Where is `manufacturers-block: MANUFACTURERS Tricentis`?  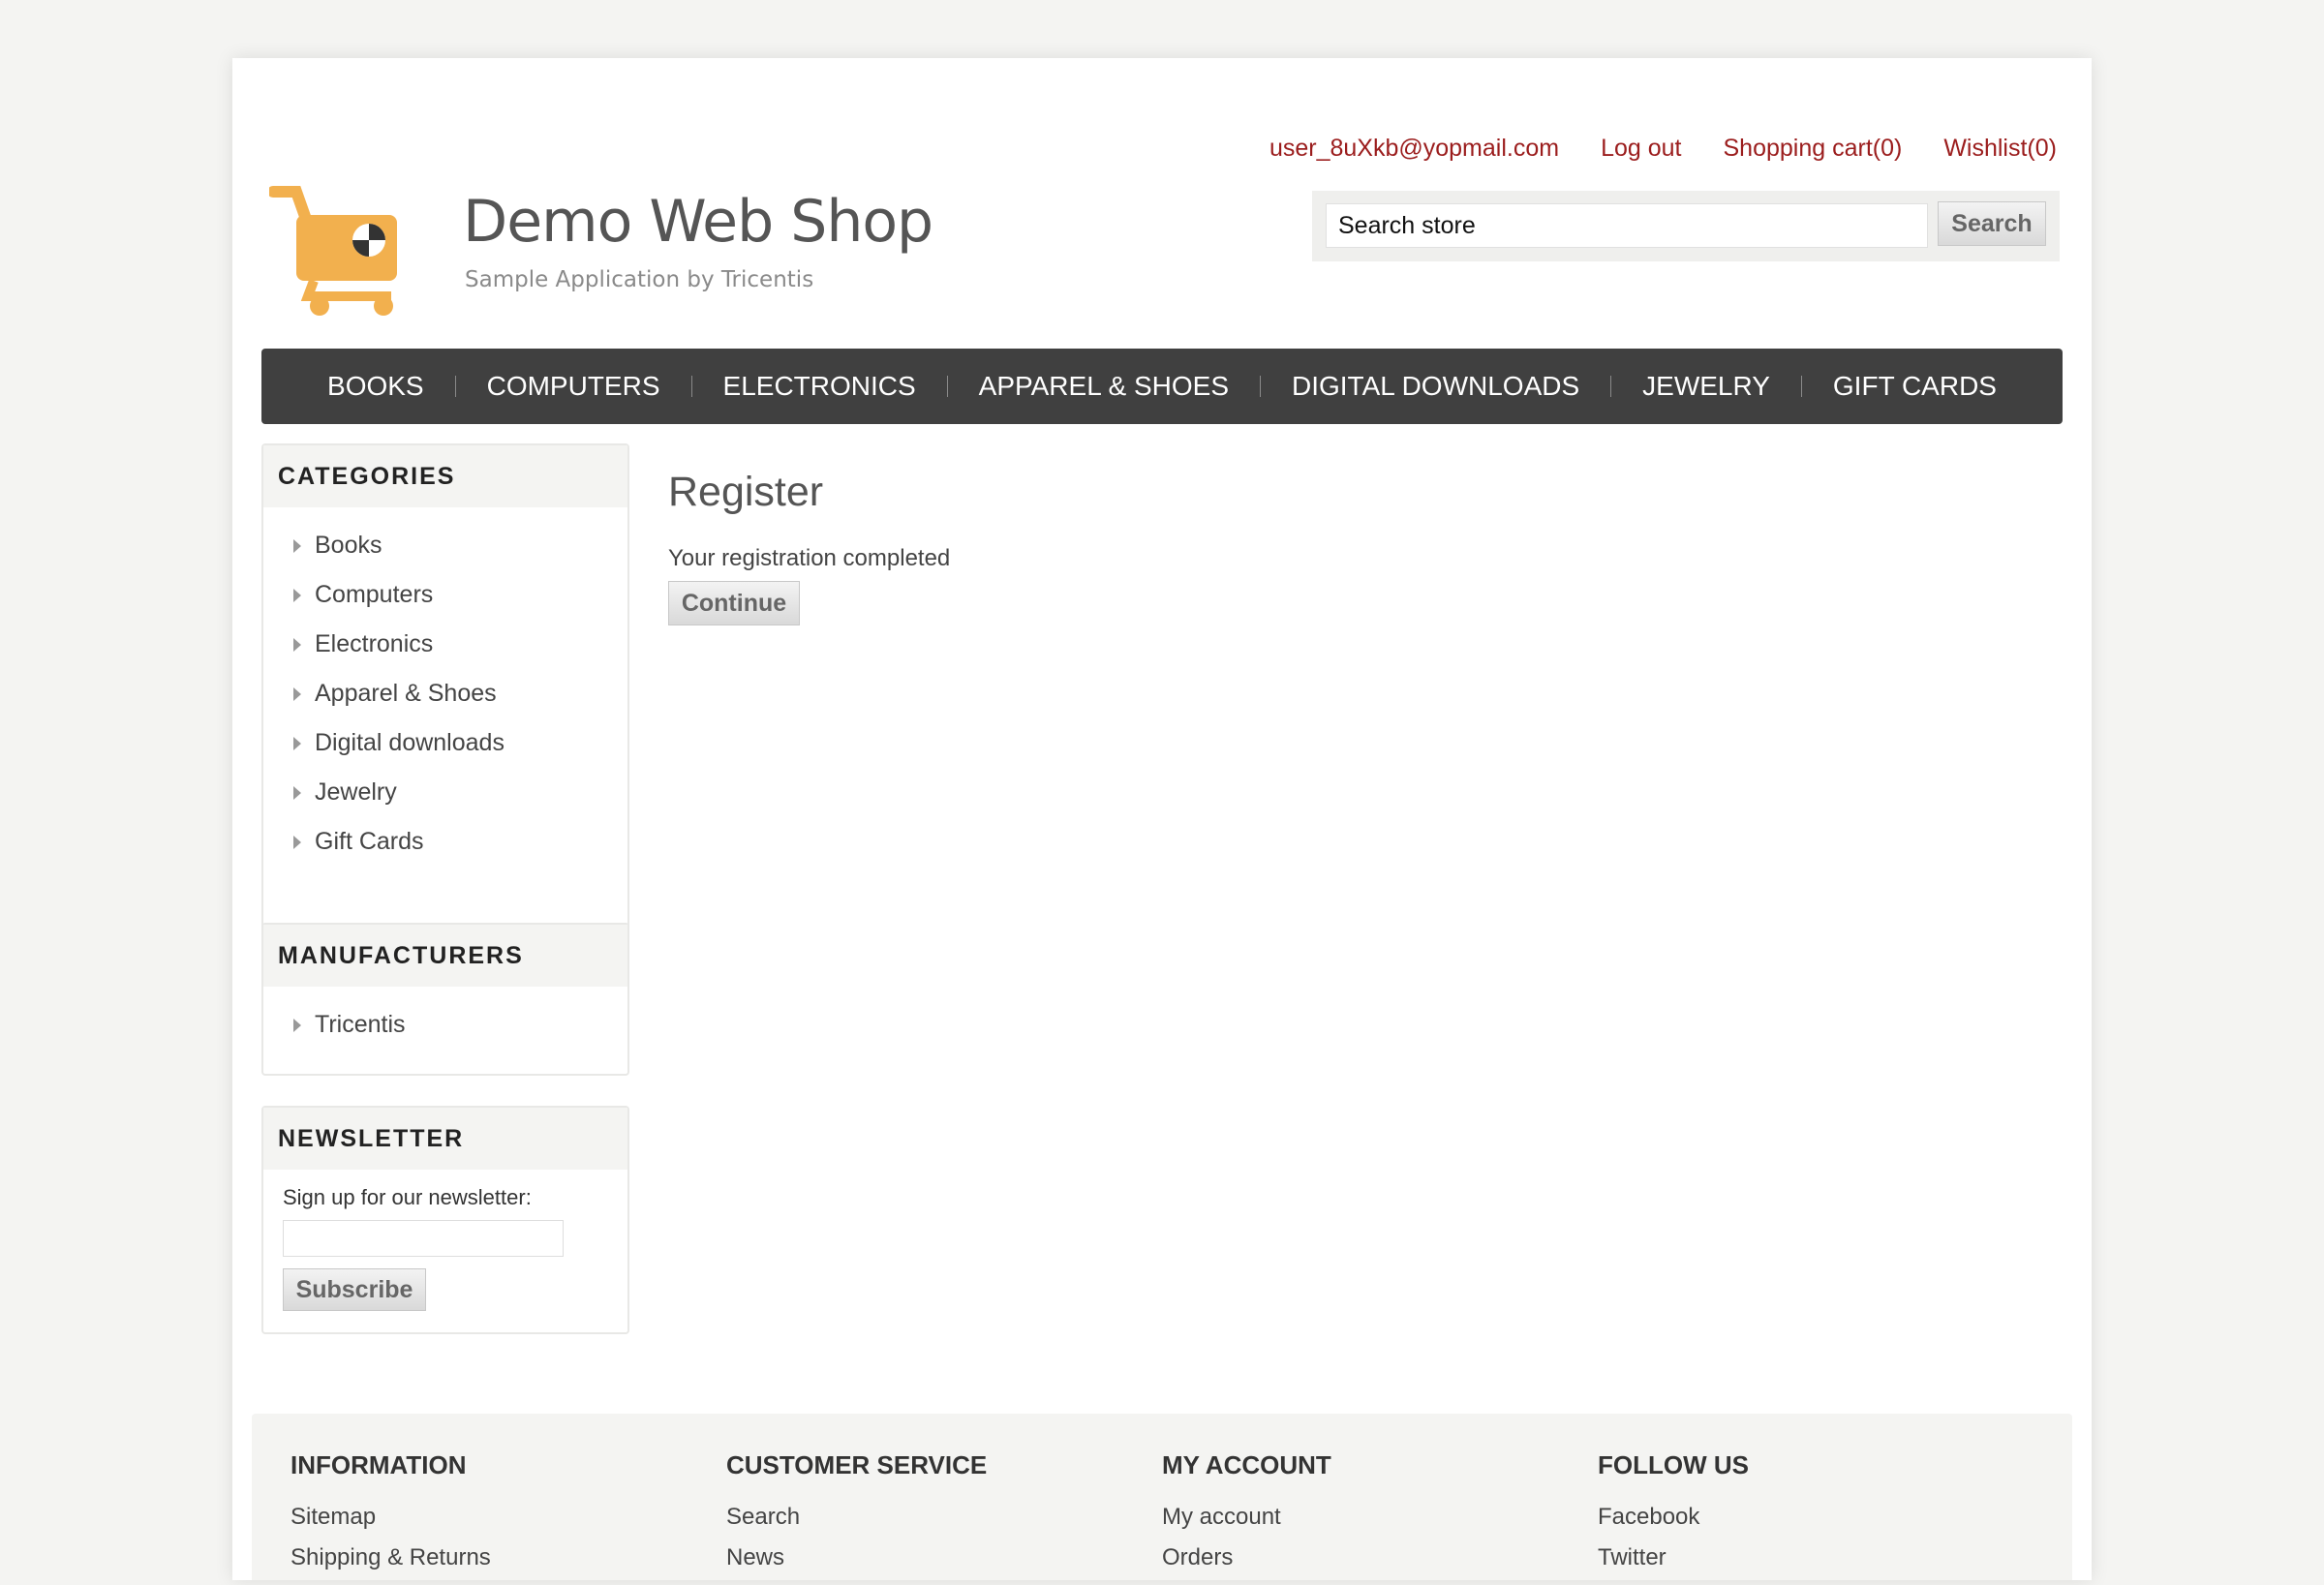 manufacturers-block: MANUFACTURERS Tricentis is located at coordinates (445, 1000).